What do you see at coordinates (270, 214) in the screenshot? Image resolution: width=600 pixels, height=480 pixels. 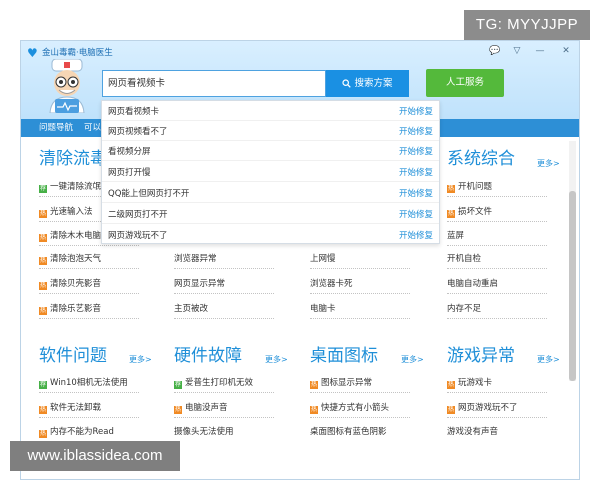 I see `suggestion-item: 二级网页打不开 开始修复` at bounding box center [270, 214].